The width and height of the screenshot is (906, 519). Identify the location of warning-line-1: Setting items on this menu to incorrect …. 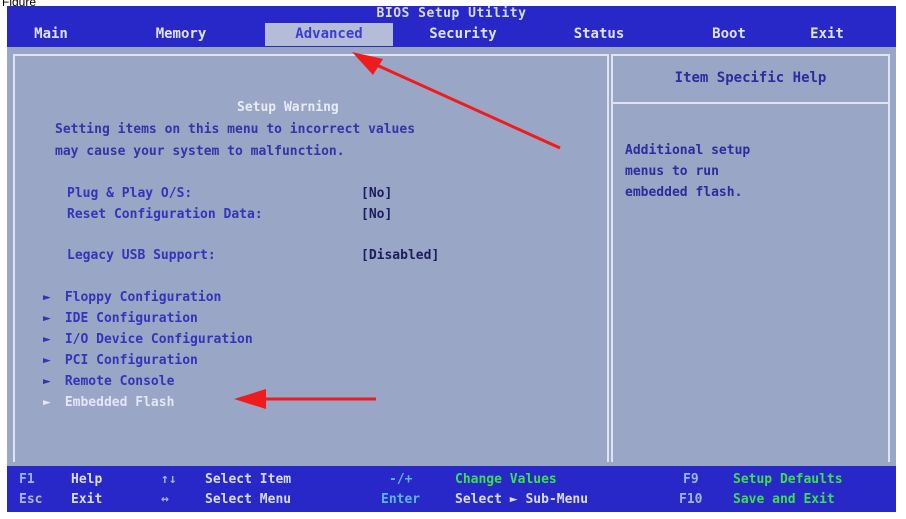
(235, 129).